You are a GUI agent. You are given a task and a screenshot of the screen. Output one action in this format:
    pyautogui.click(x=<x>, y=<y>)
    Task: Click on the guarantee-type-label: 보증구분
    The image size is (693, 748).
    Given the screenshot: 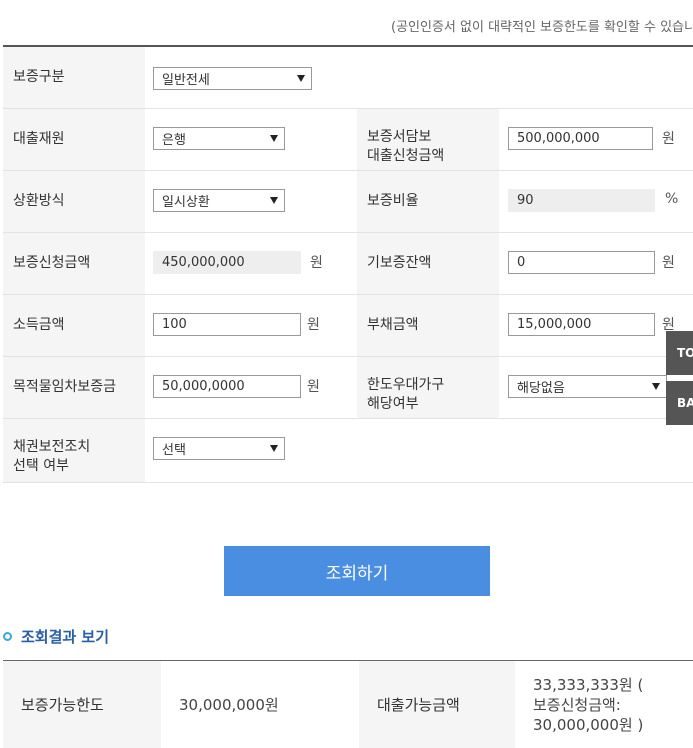 What is the action you would take?
    pyautogui.click(x=74, y=77)
    